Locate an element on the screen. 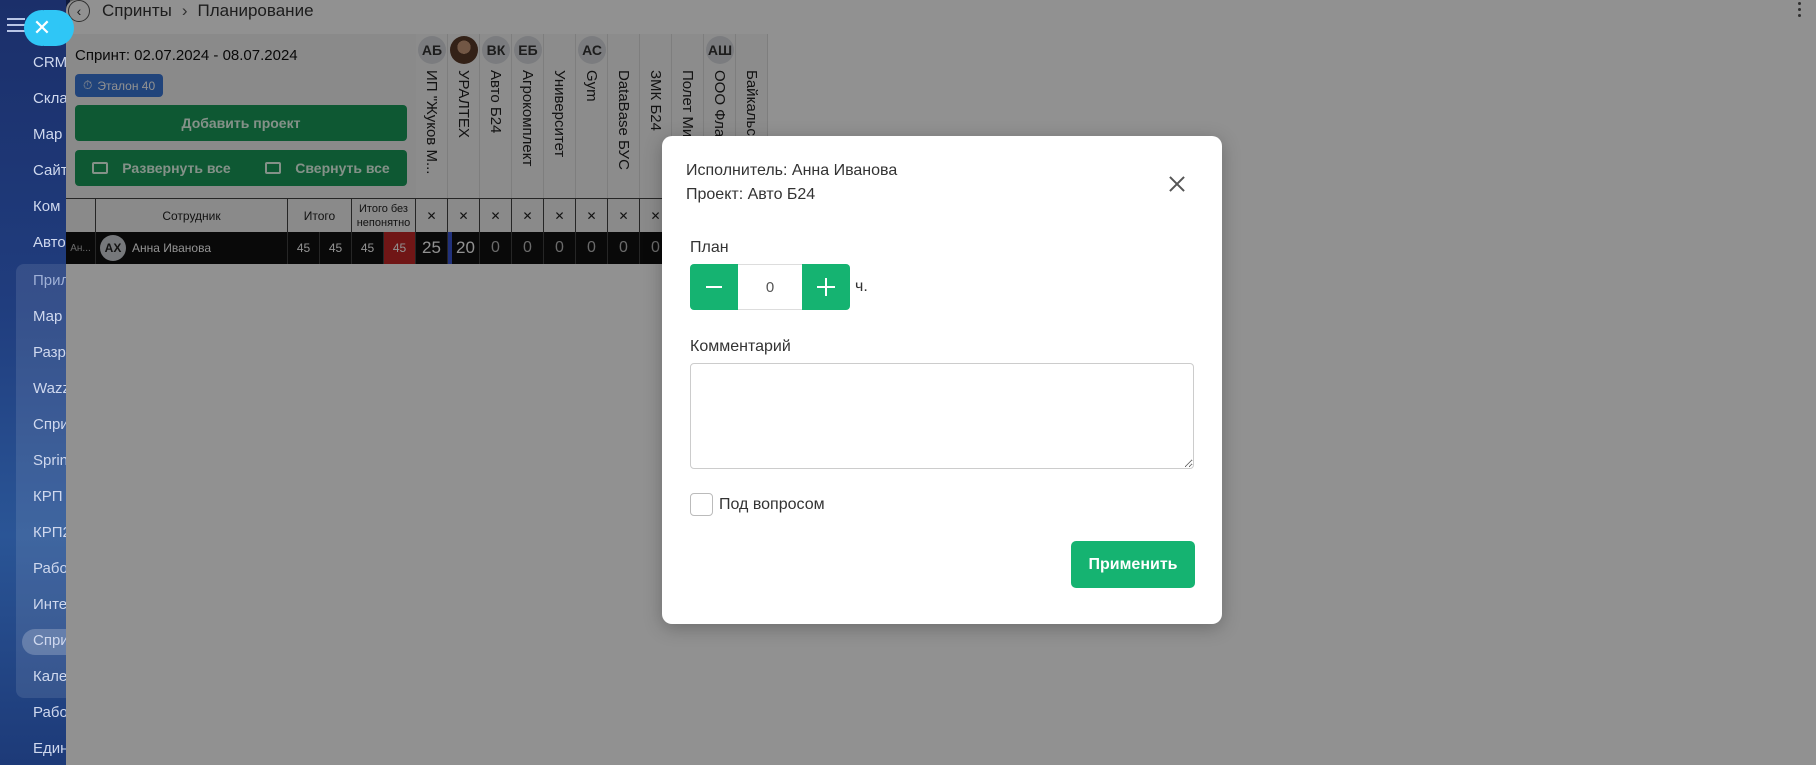 The height and width of the screenshot is (765, 1816). hamburger-icon is located at coordinates (16, 25).